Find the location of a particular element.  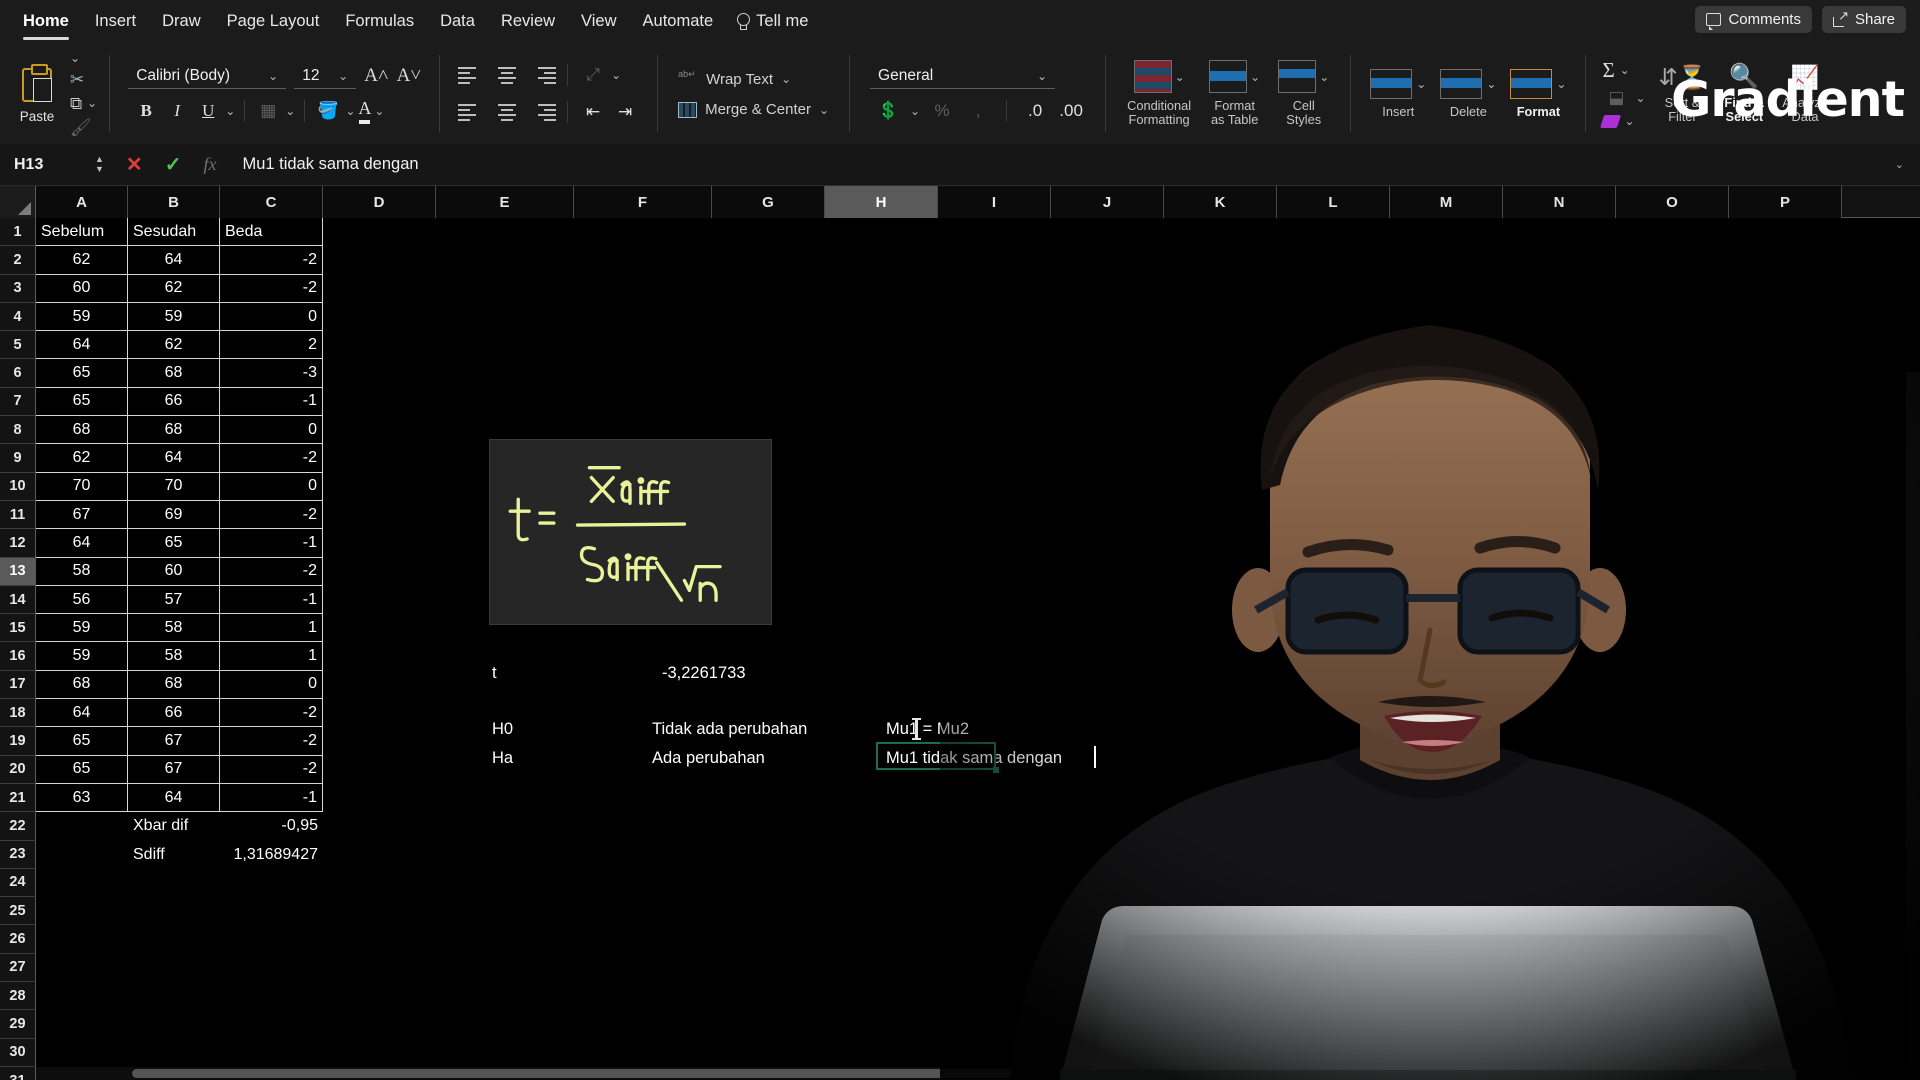

cell-a24 is located at coordinates (82, 883).